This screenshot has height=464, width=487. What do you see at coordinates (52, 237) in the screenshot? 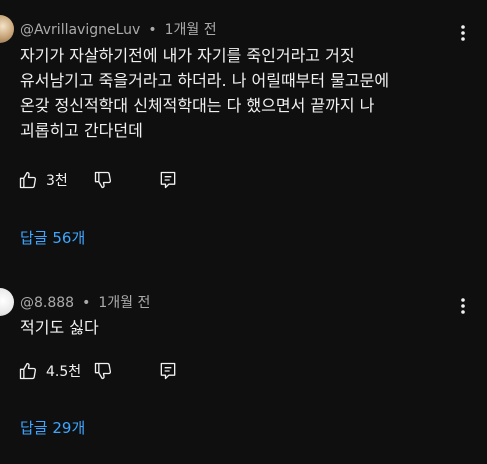
I see `replies-toggle: 답글 56개` at bounding box center [52, 237].